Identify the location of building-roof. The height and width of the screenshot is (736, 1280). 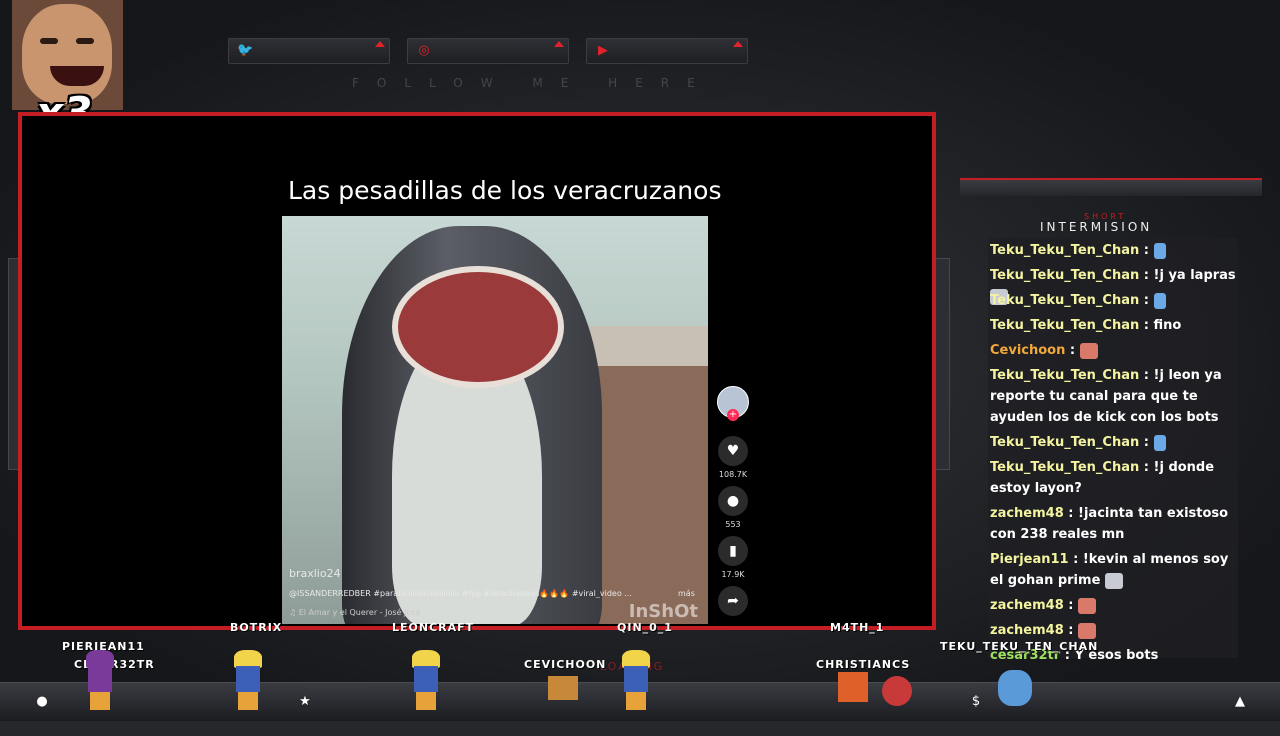
(648, 346).